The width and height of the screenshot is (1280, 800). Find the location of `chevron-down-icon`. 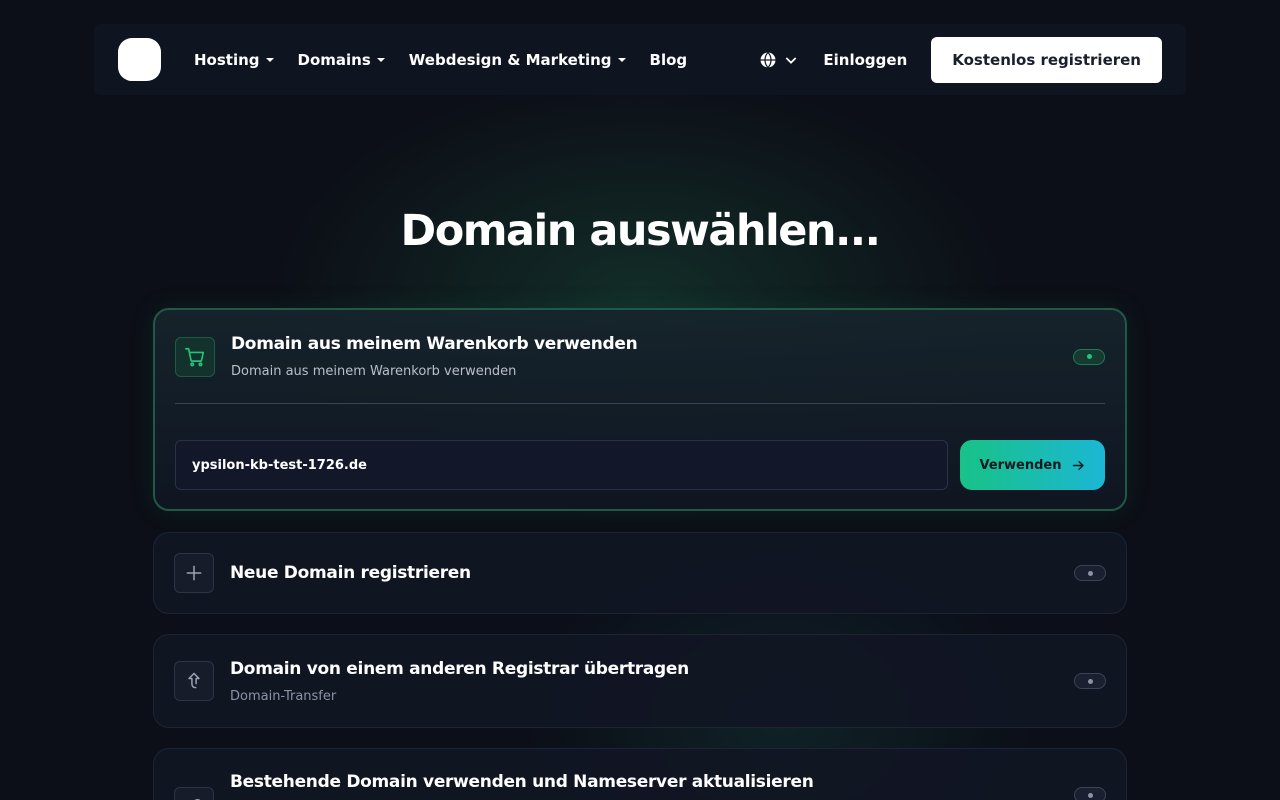

chevron-down-icon is located at coordinates (791, 60).